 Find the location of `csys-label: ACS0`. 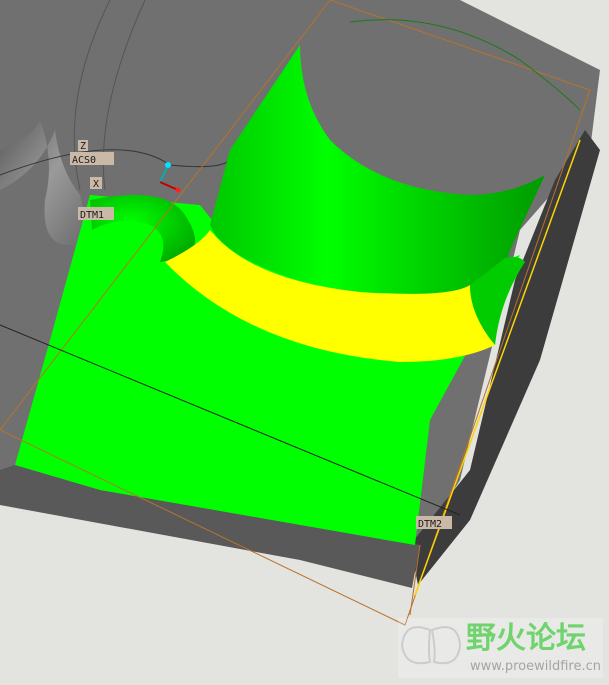

csys-label: ACS0 is located at coordinates (92, 159).